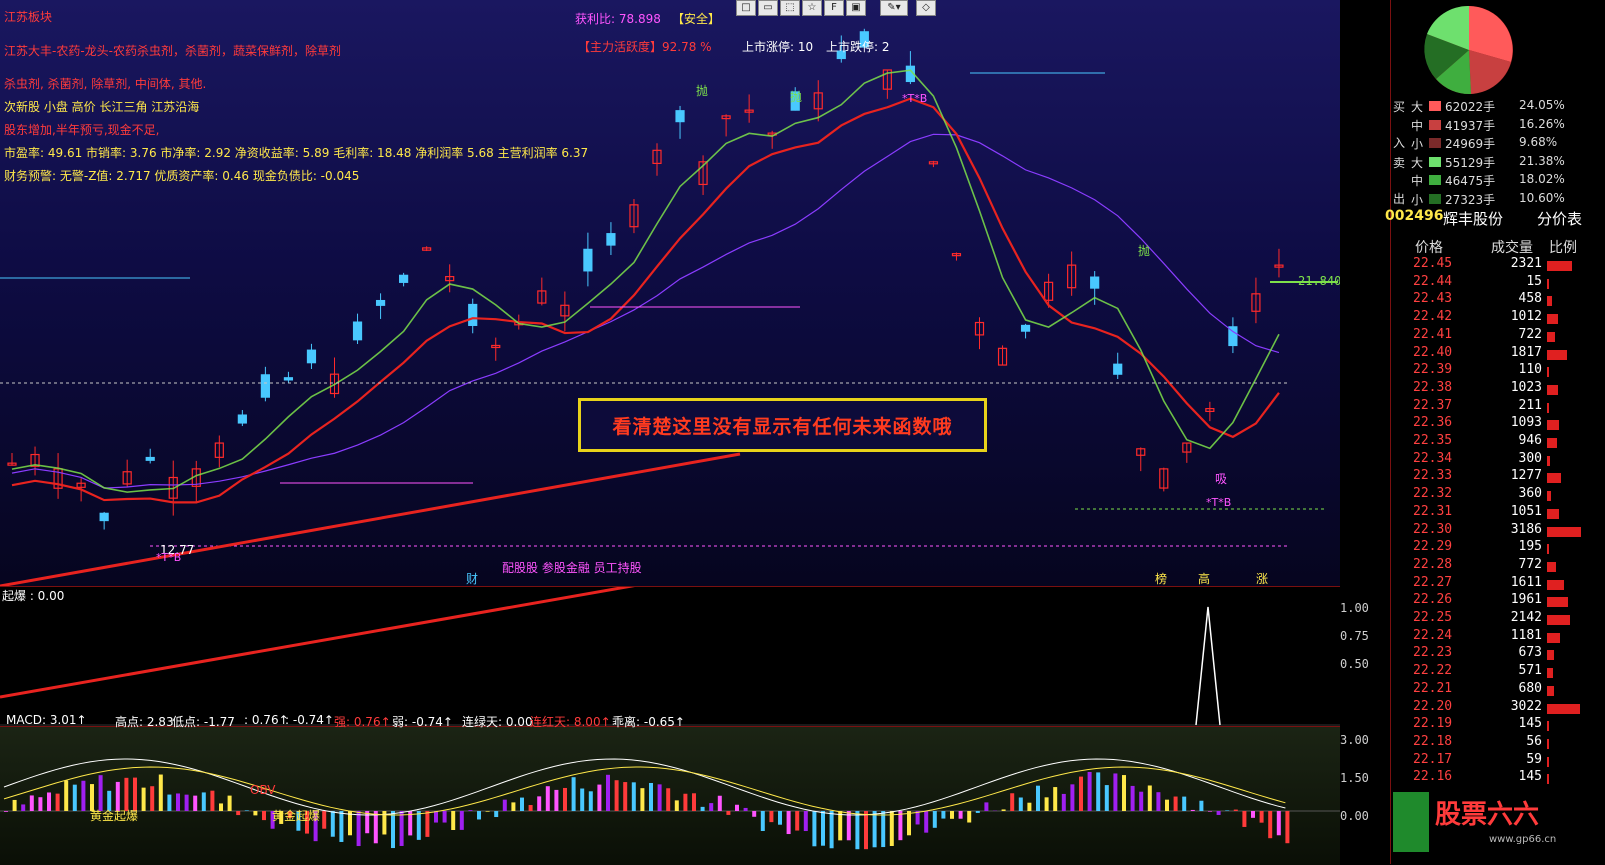  Describe the element at coordinates (1498, 371) in the screenshot. I see `price-row: 22.39110` at that location.